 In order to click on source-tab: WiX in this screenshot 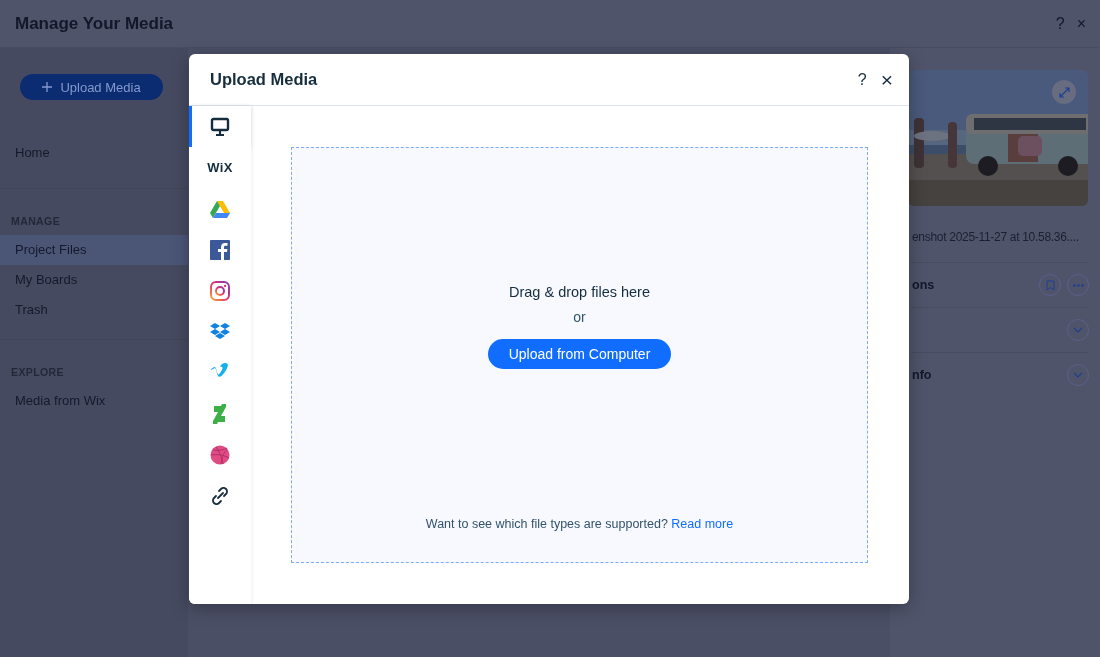, I will do `click(220, 167)`.